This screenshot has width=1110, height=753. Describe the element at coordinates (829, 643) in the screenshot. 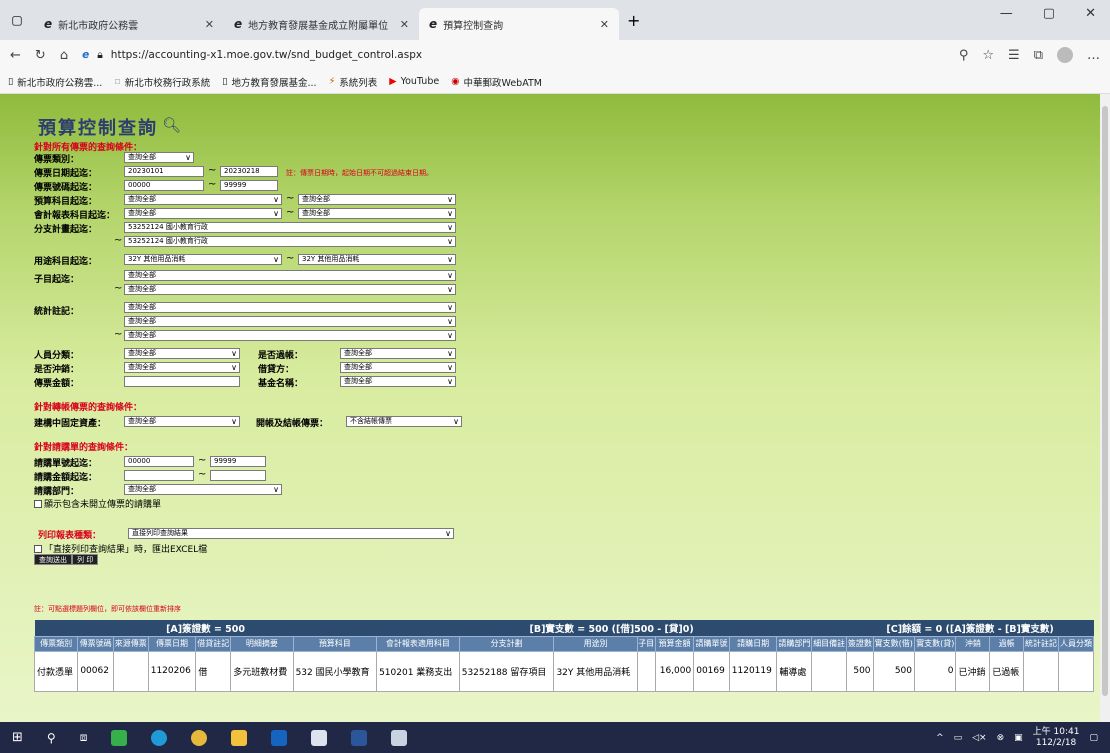

I see `column-header: 細目備註` at that location.